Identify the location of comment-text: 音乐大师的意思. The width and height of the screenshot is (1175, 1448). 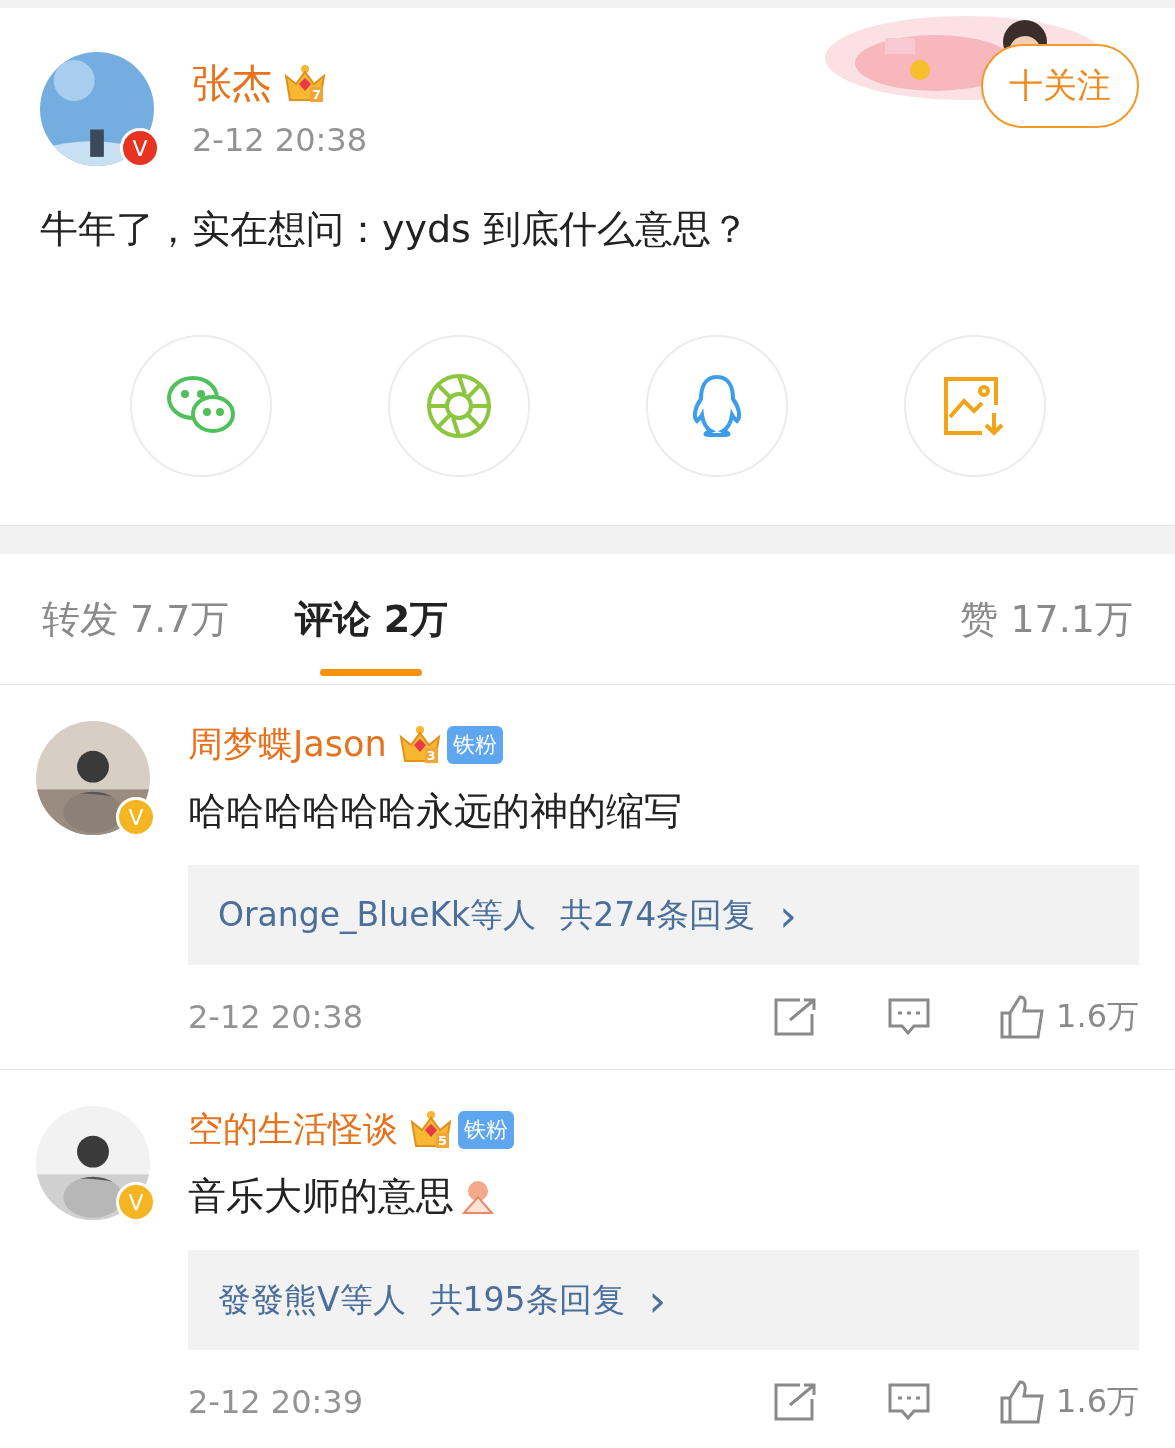
(321, 1196).